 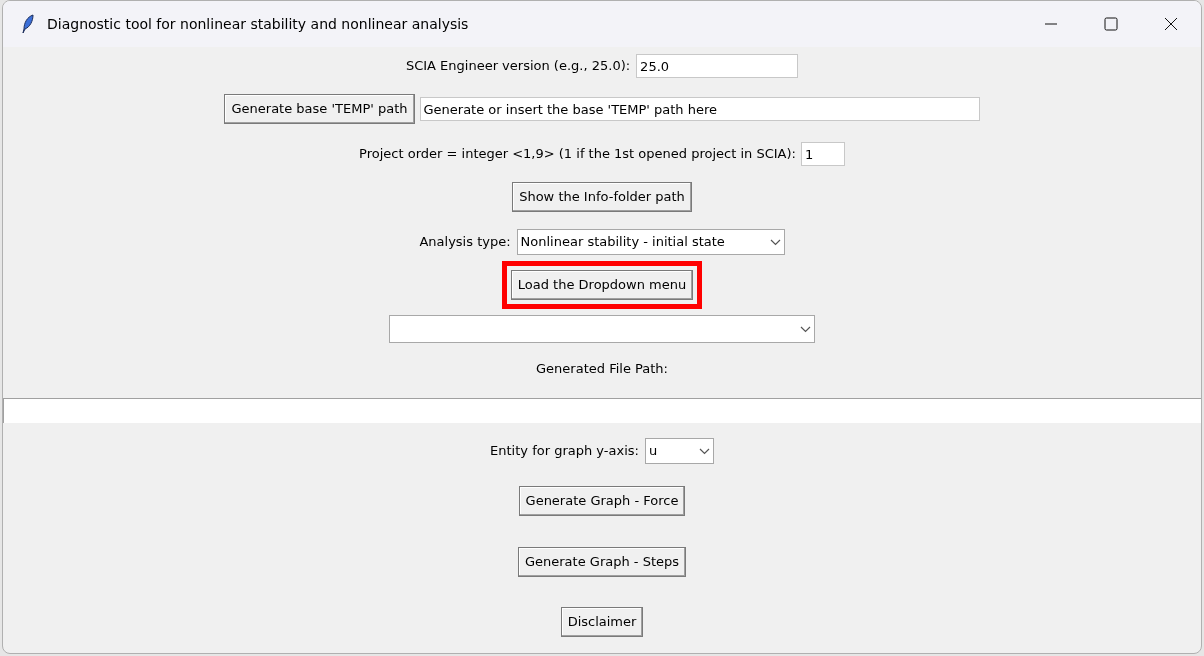 What do you see at coordinates (650, 242) in the screenshot?
I see `analysis-type-dropdown: Nonlinear stability - initial state` at bounding box center [650, 242].